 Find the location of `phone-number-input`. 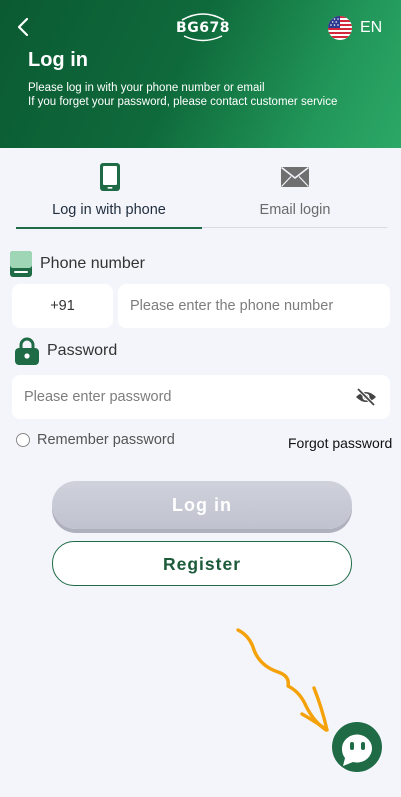

phone-number-input is located at coordinates (254, 306).